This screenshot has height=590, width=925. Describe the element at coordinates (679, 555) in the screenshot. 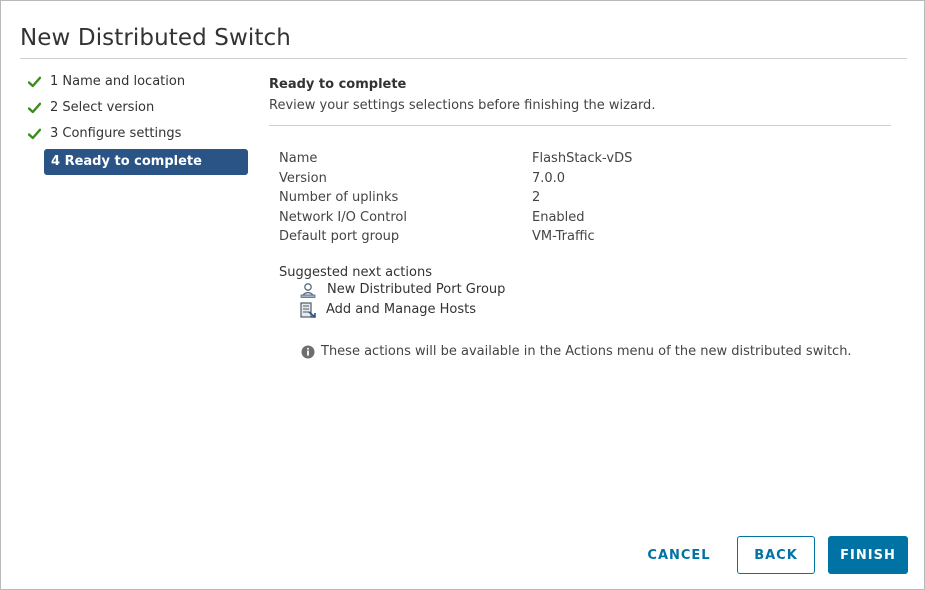

I see `cancel-button: CANCEL` at that location.